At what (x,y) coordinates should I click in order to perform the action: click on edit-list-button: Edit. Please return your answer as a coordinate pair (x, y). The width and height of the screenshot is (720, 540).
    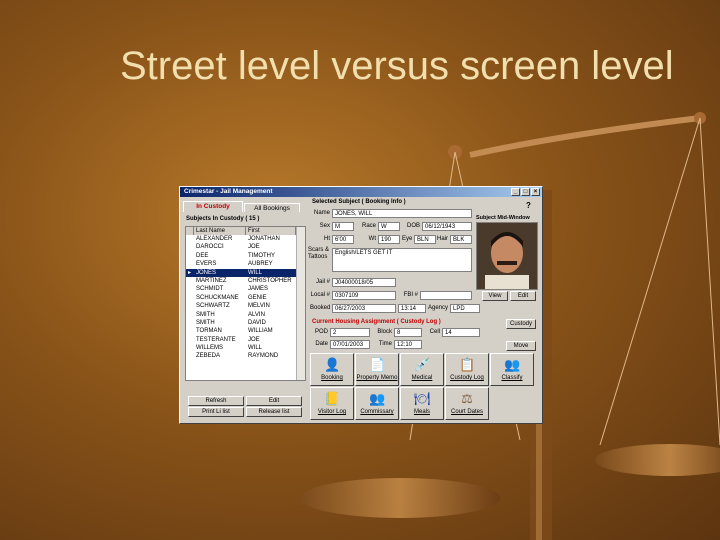
    Looking at the image, I should click on (274, 401).